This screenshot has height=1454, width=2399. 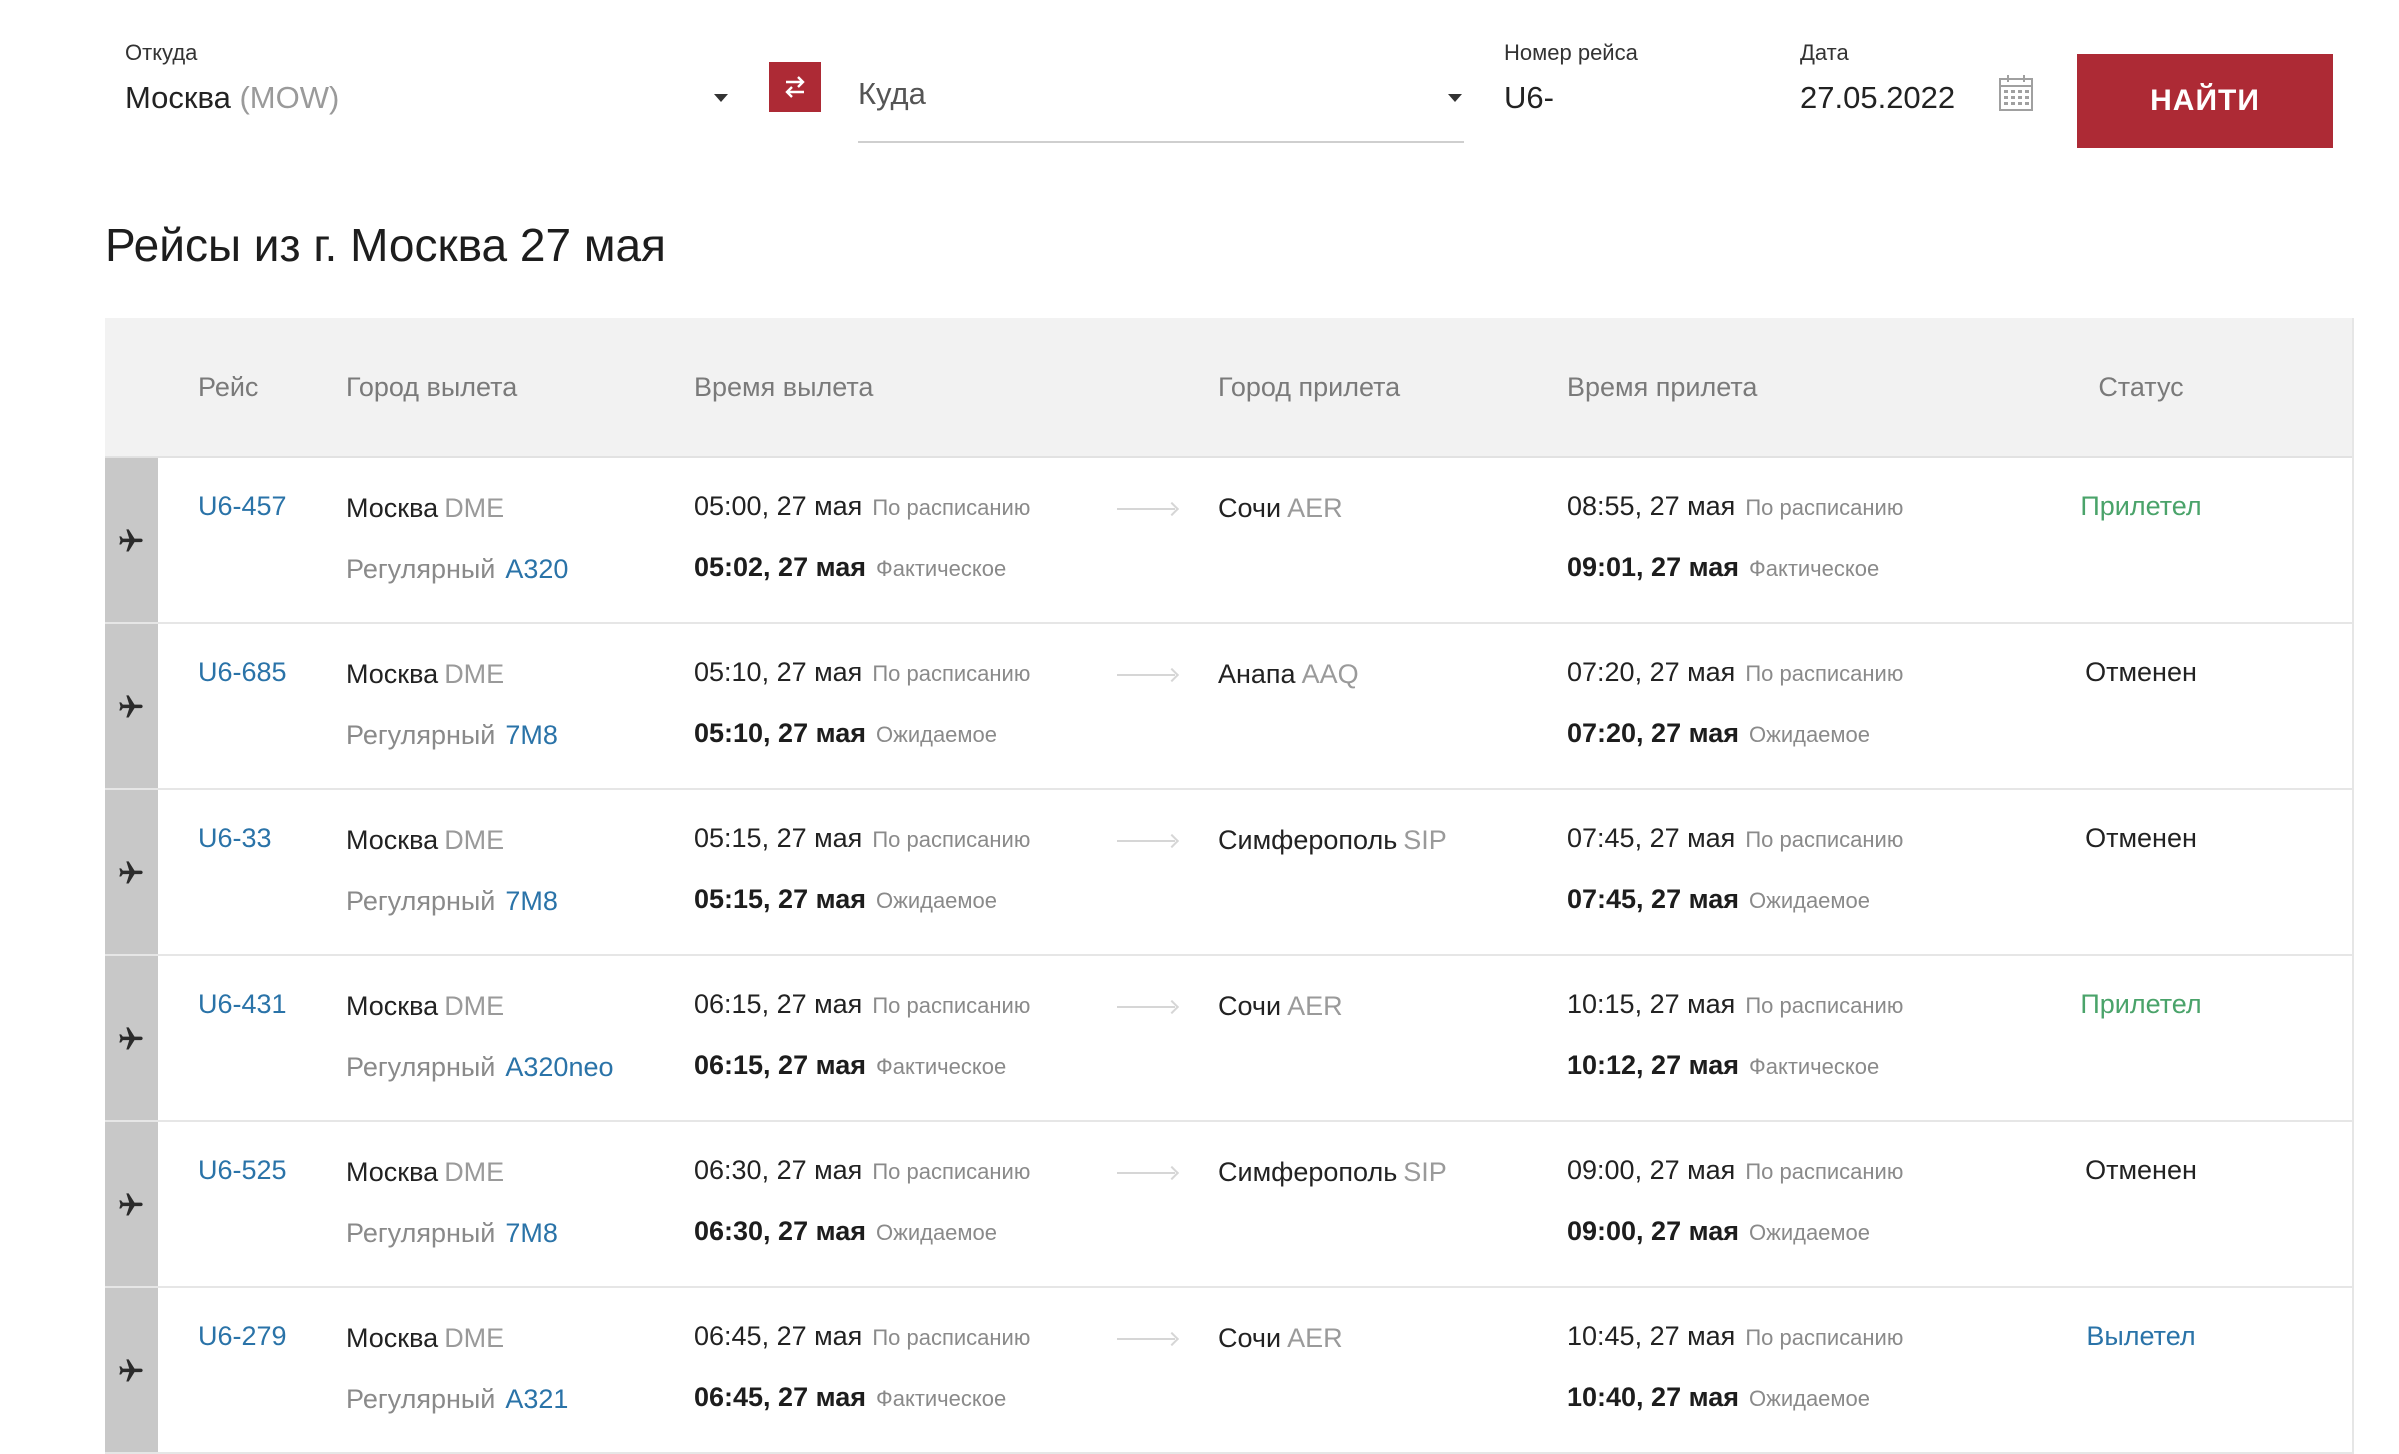 What do you see at coordinates (2205, 101) in the screenshot?
I see `find-button: НАЙТИ` at bounding box center [2205, 101].